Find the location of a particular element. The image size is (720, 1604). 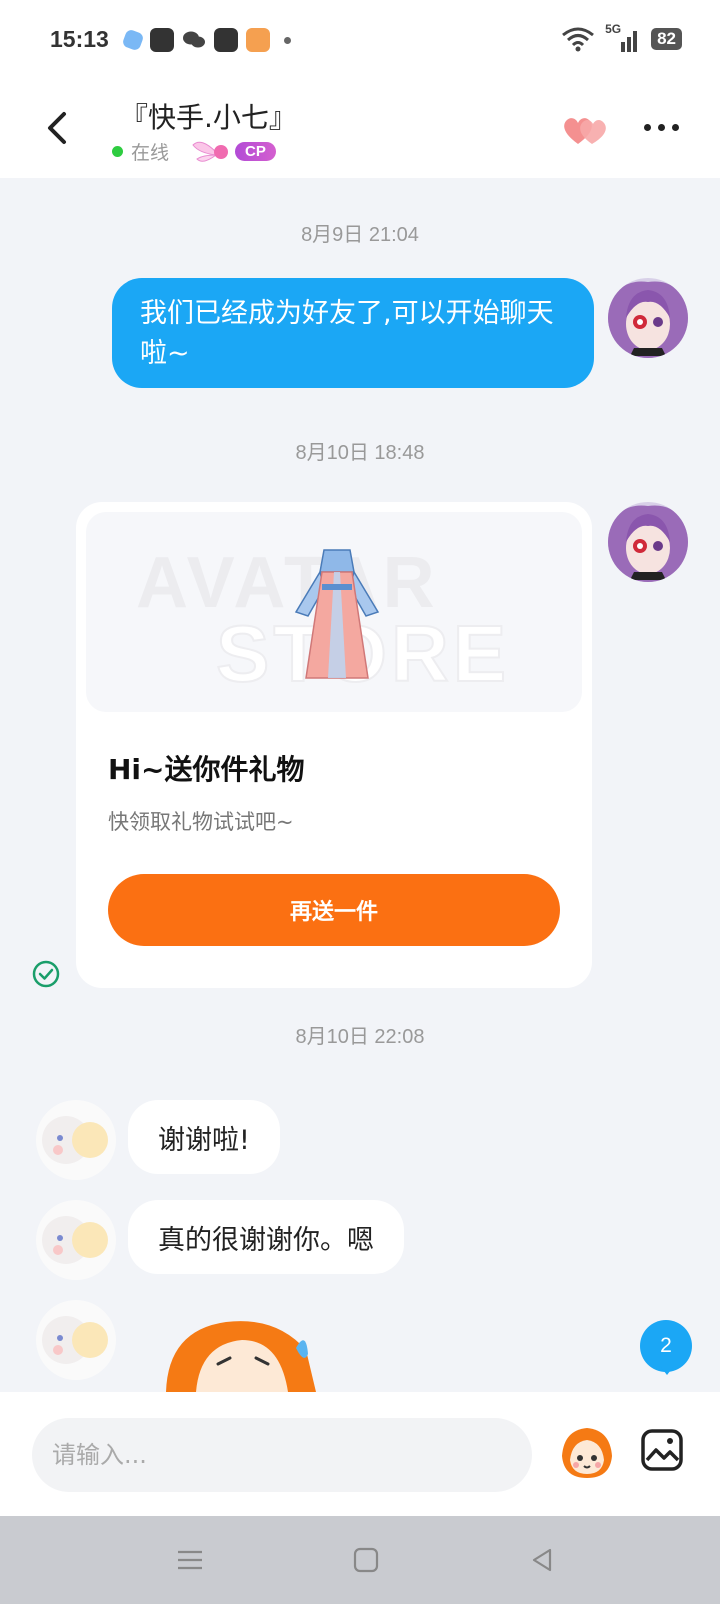

status-bar: 15:13 5G 82 is located at coordinates (360, 41).